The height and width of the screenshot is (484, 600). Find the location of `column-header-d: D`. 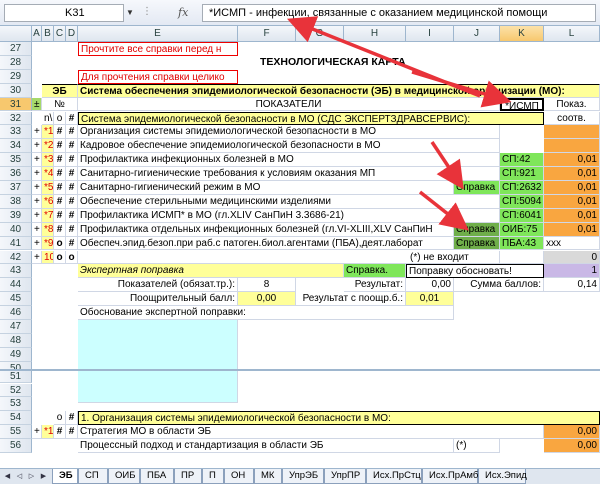

column-header-d: D is located at coordinates (72, 34).